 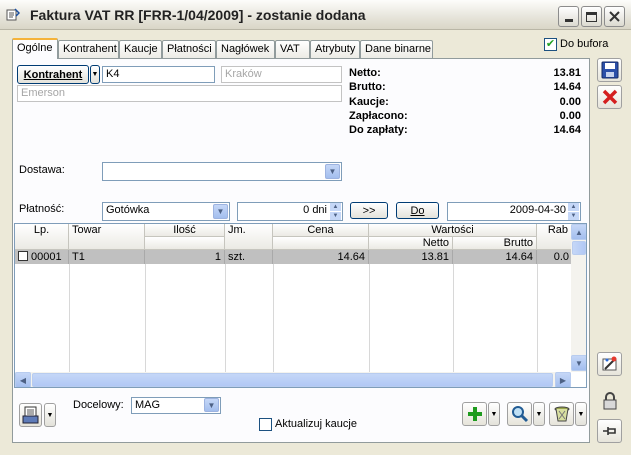 I want to click on summary-value-do-zaplaty: 14.64, so click(x=567, y=130).